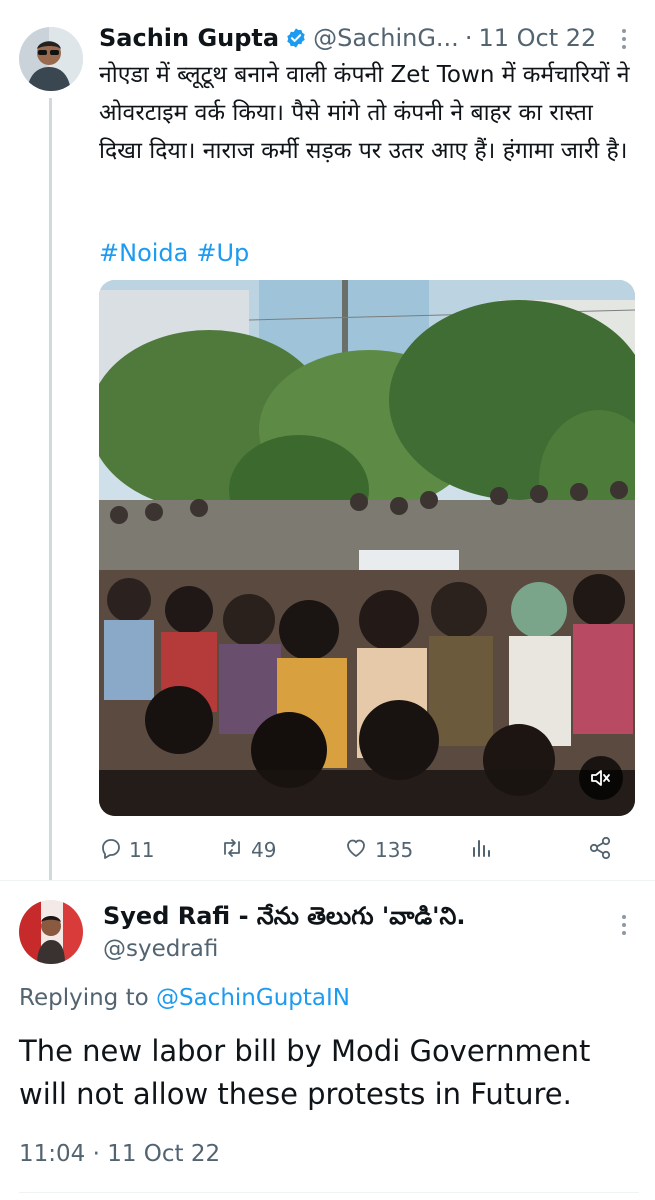 The width and height of the screenshot is (655, 1200). I want to click on retweet-count: 49, so click(264, 850).